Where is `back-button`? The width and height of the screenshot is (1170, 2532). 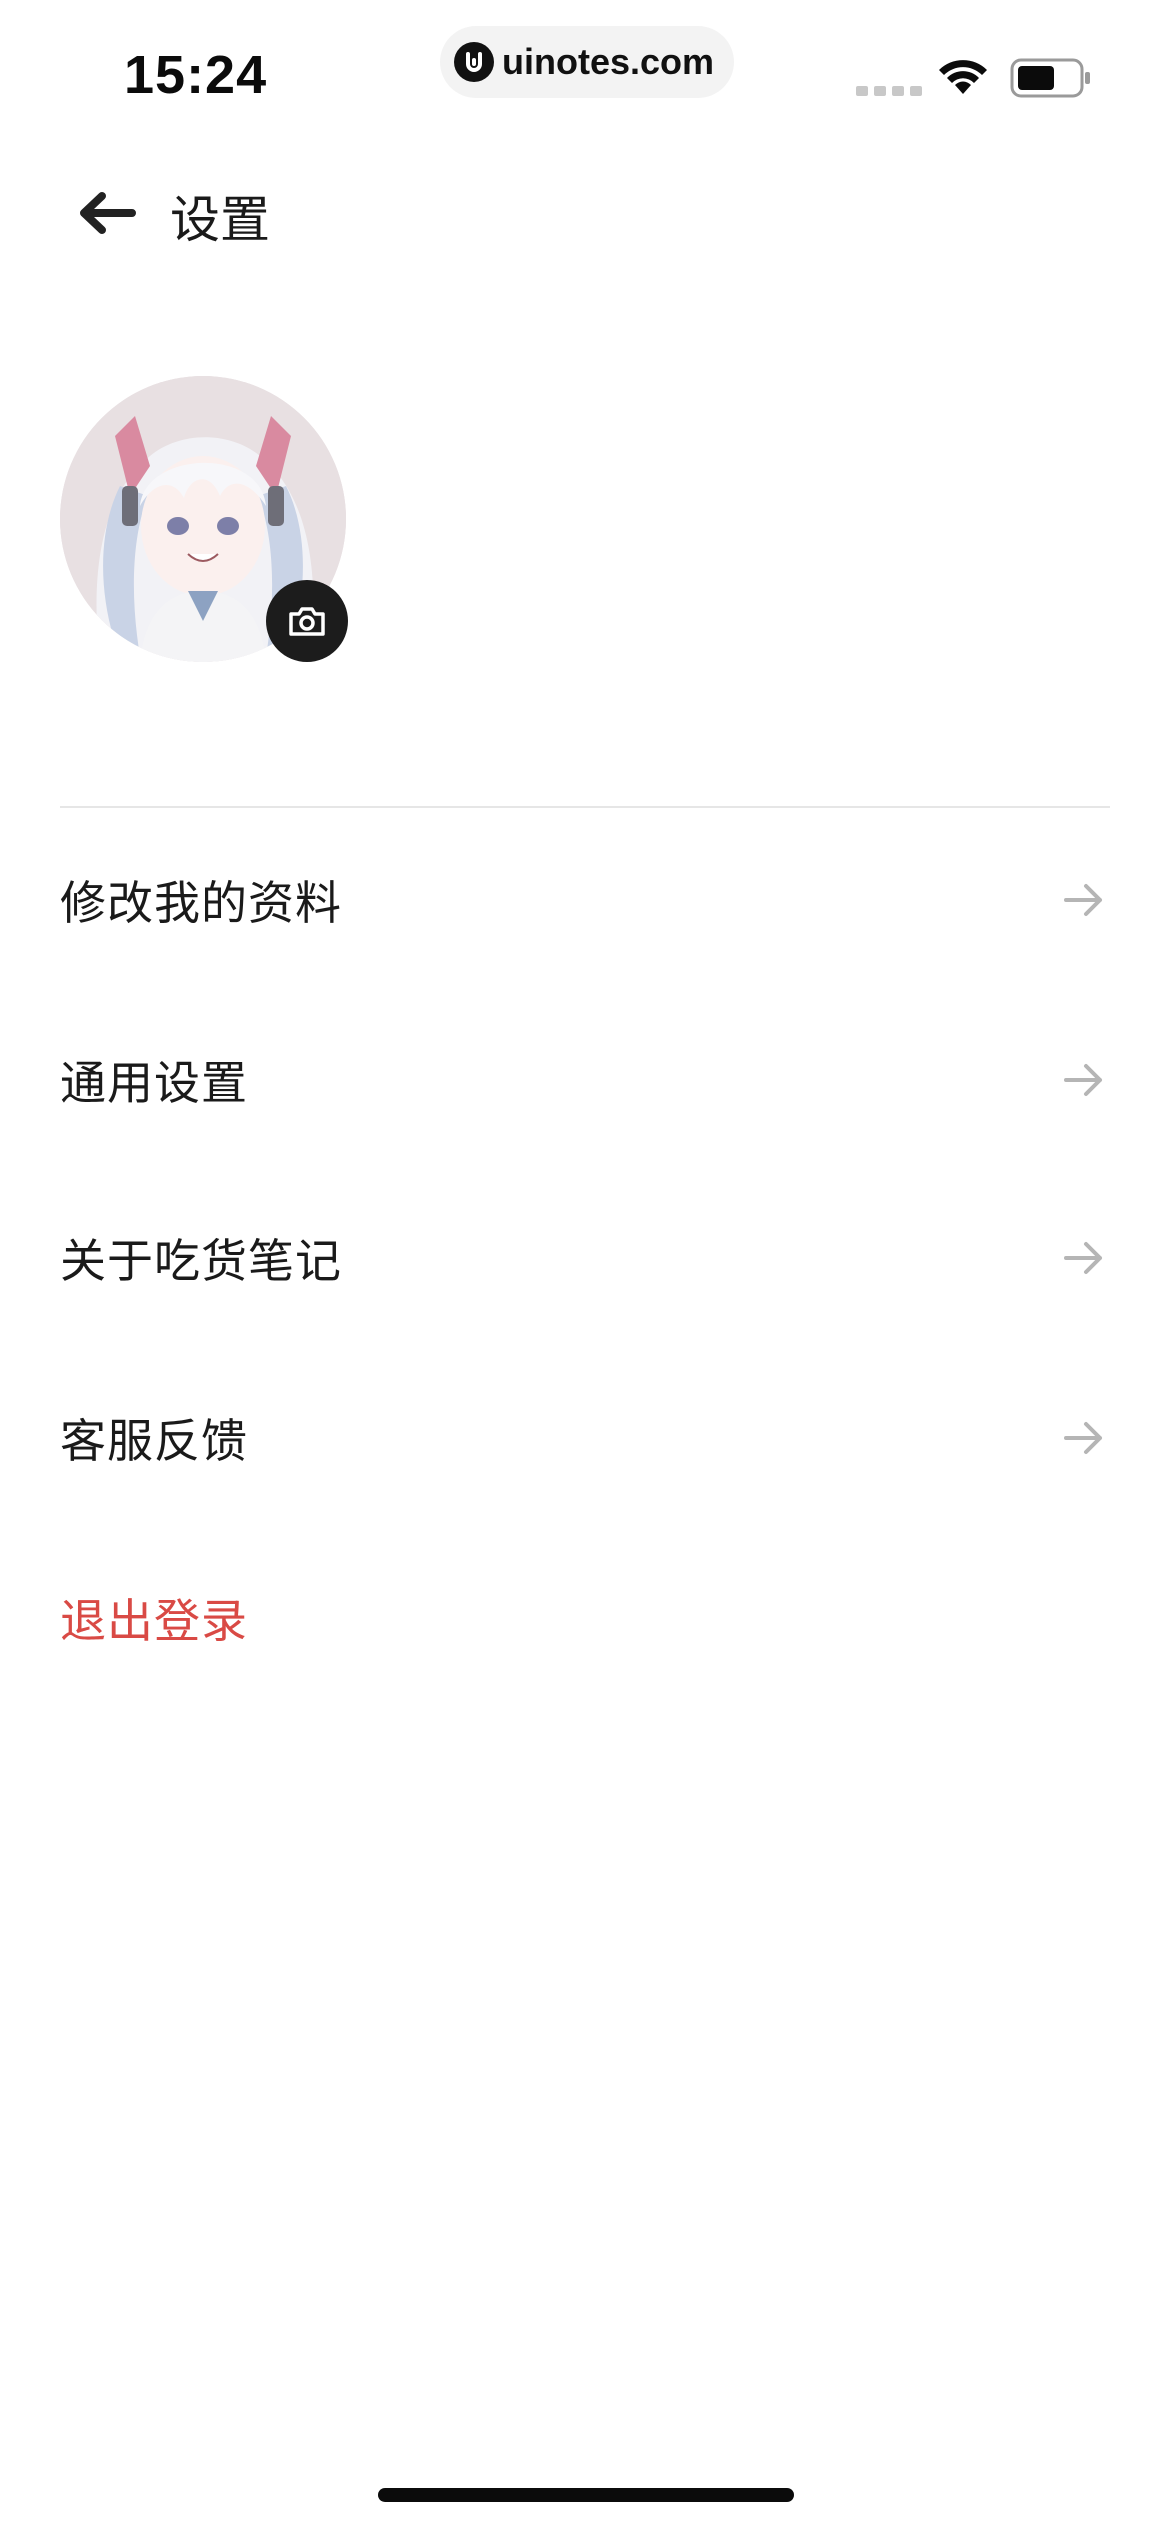 back-button is located at coordinates (107, 213).